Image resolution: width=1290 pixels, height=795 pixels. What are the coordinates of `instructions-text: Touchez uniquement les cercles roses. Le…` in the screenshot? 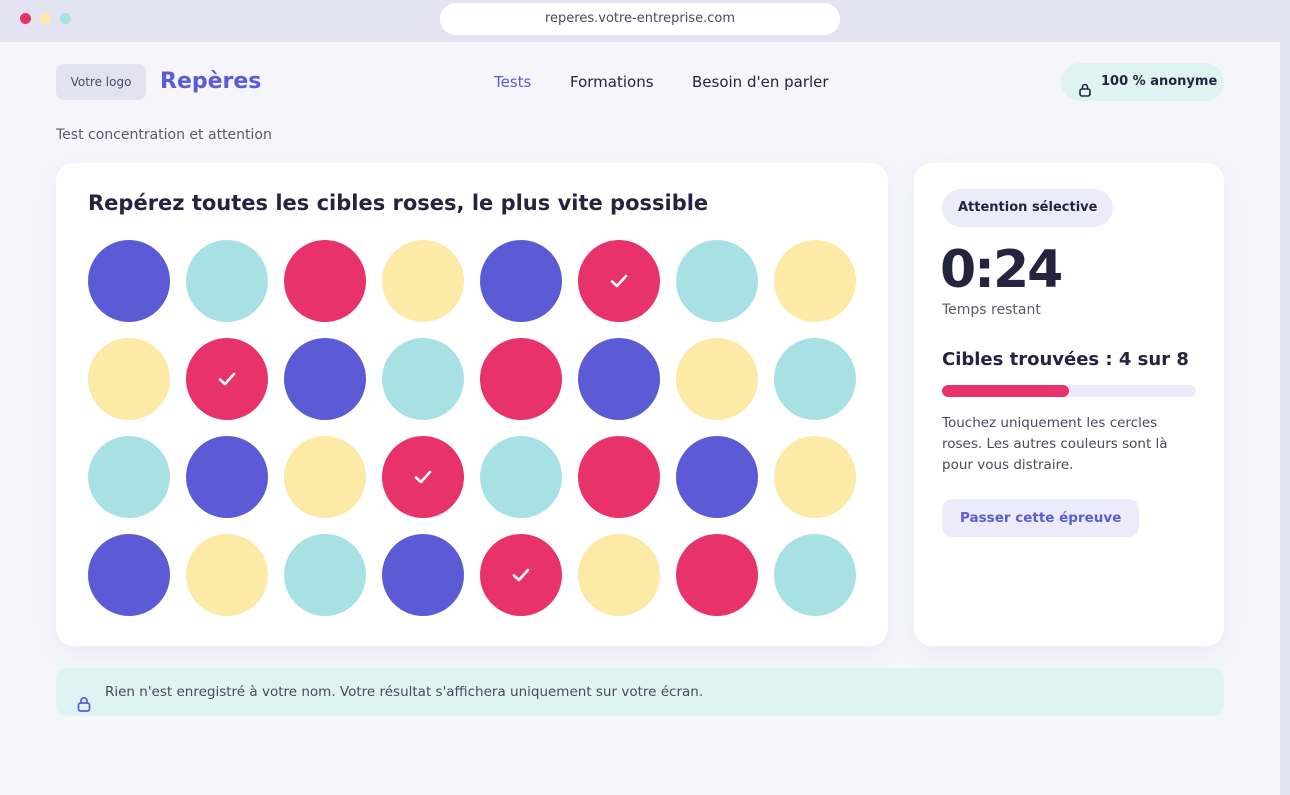 It's located at (1055, 444).